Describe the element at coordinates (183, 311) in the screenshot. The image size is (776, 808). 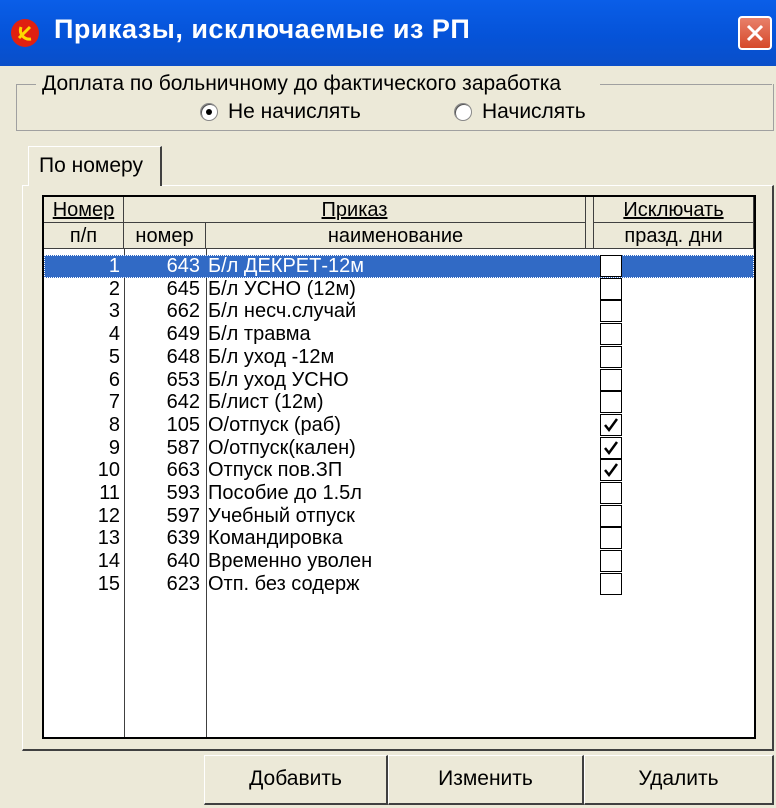
I see `row-order-code: 662` at that location.